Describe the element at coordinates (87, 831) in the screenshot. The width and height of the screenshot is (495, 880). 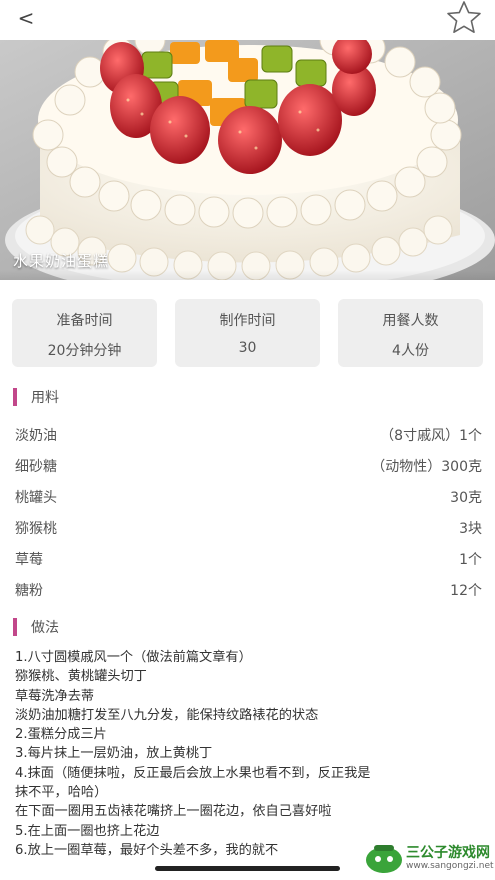
I see `method-line: 5.在上面一圈也挤上花边` at that location.